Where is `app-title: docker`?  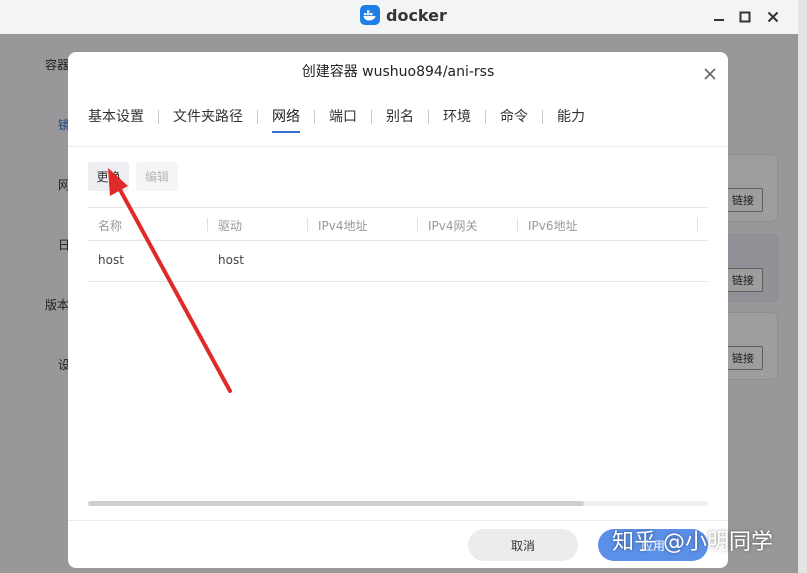
app-title: docker is located at coordinates (403, 15).